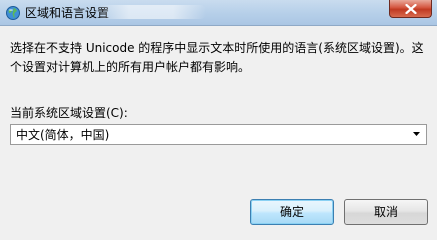 The image size is (437, 240). I want to click on chevron-down-icon, so click(416, 134).